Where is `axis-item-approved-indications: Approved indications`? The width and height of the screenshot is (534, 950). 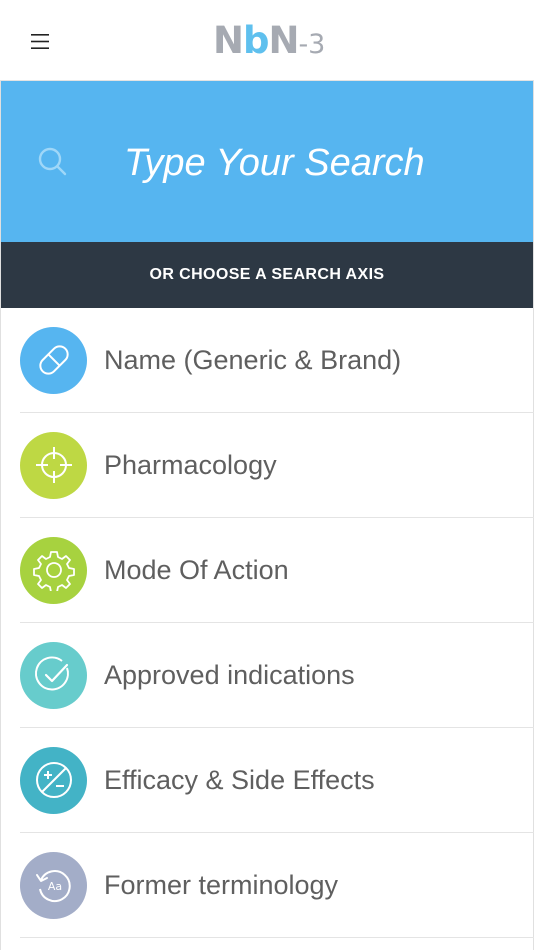 axis-item-approved-indications: Approved indications is located at coordinates (277, 675).